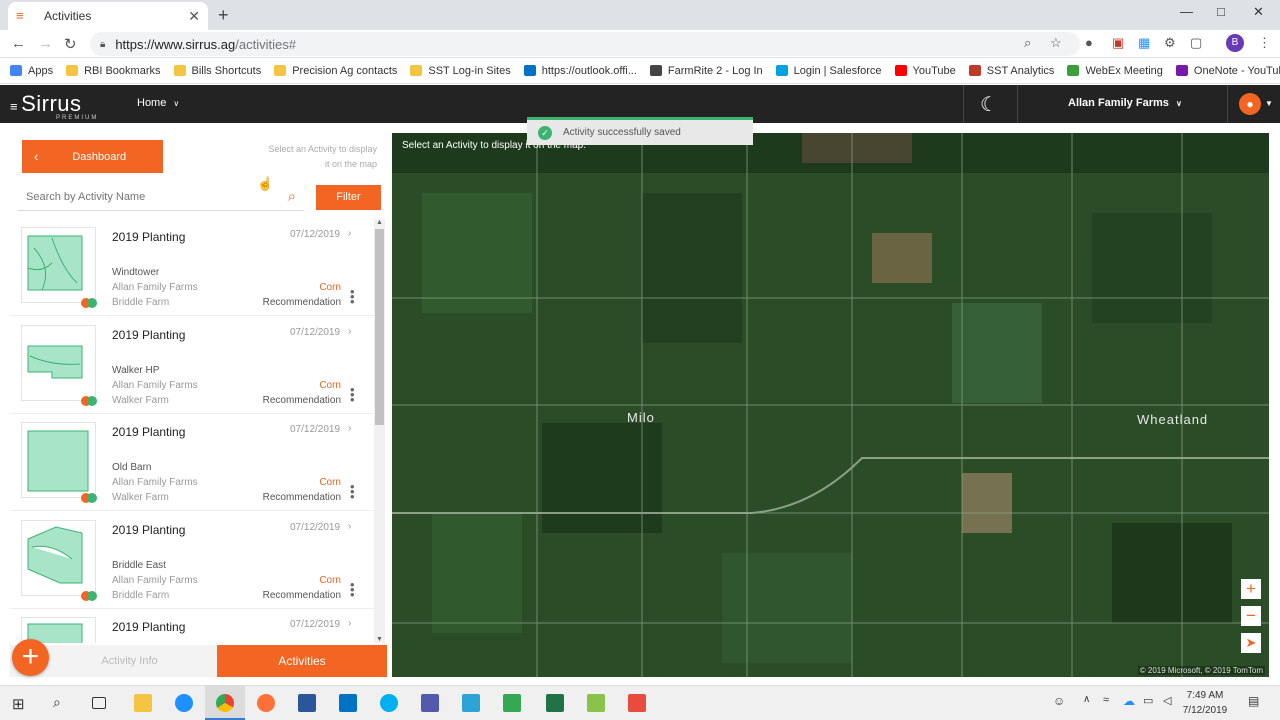 This screenshot has height=720, width=1280. I want to click on bookmark-item: SST Log-in Sites, so click(460, 71).